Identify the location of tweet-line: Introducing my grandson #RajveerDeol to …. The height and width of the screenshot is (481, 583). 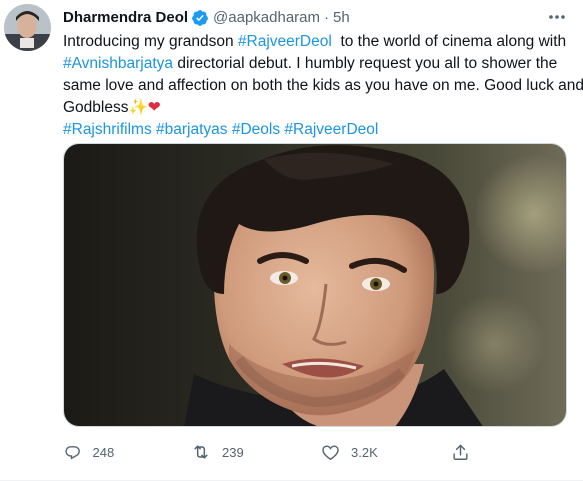
(317, 42).